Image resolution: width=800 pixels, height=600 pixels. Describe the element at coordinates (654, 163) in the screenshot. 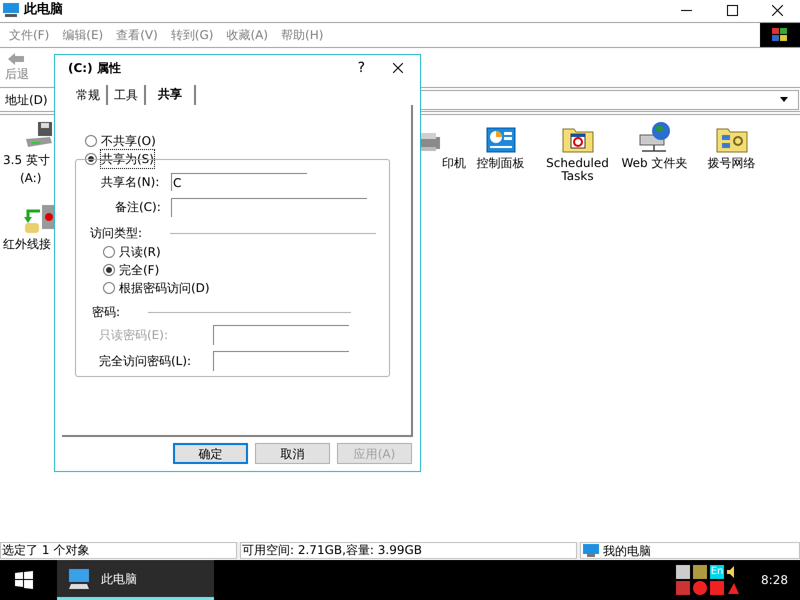

I see `icon-label: Web 文件夹` at that location.